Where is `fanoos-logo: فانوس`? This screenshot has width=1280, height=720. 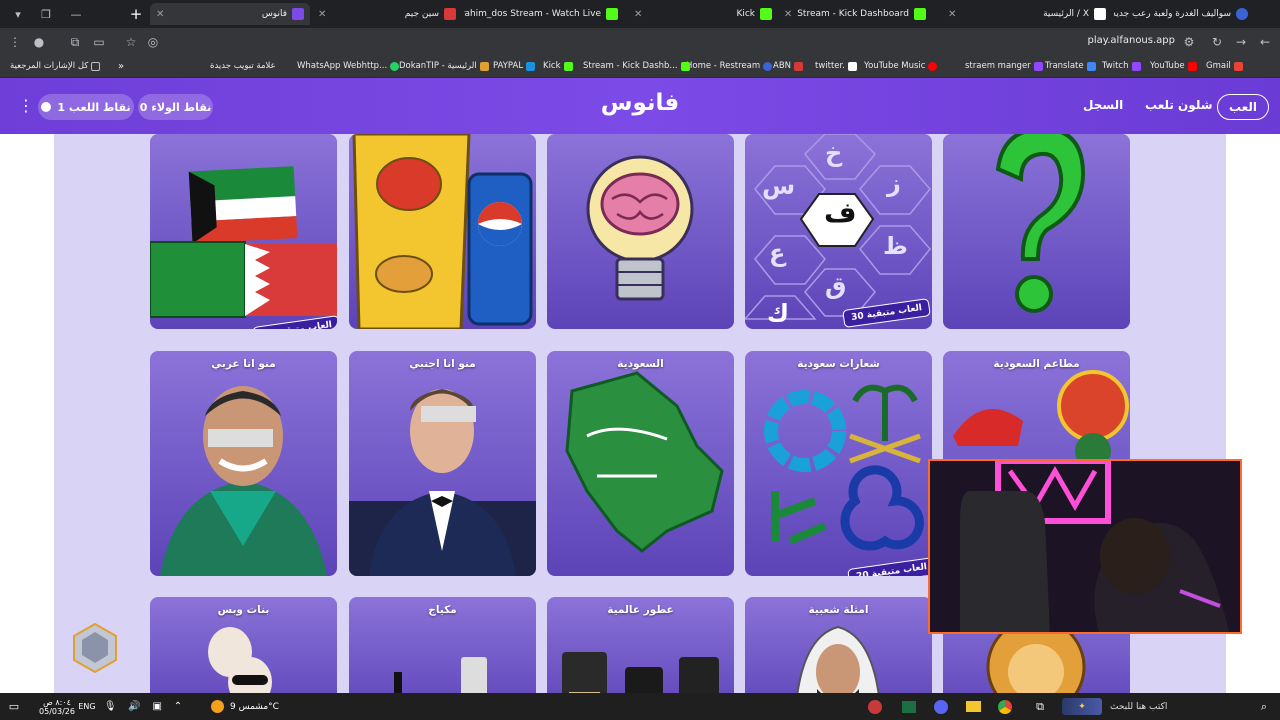
fanoos-logo: فانوس is located at coordinates (640, 105).